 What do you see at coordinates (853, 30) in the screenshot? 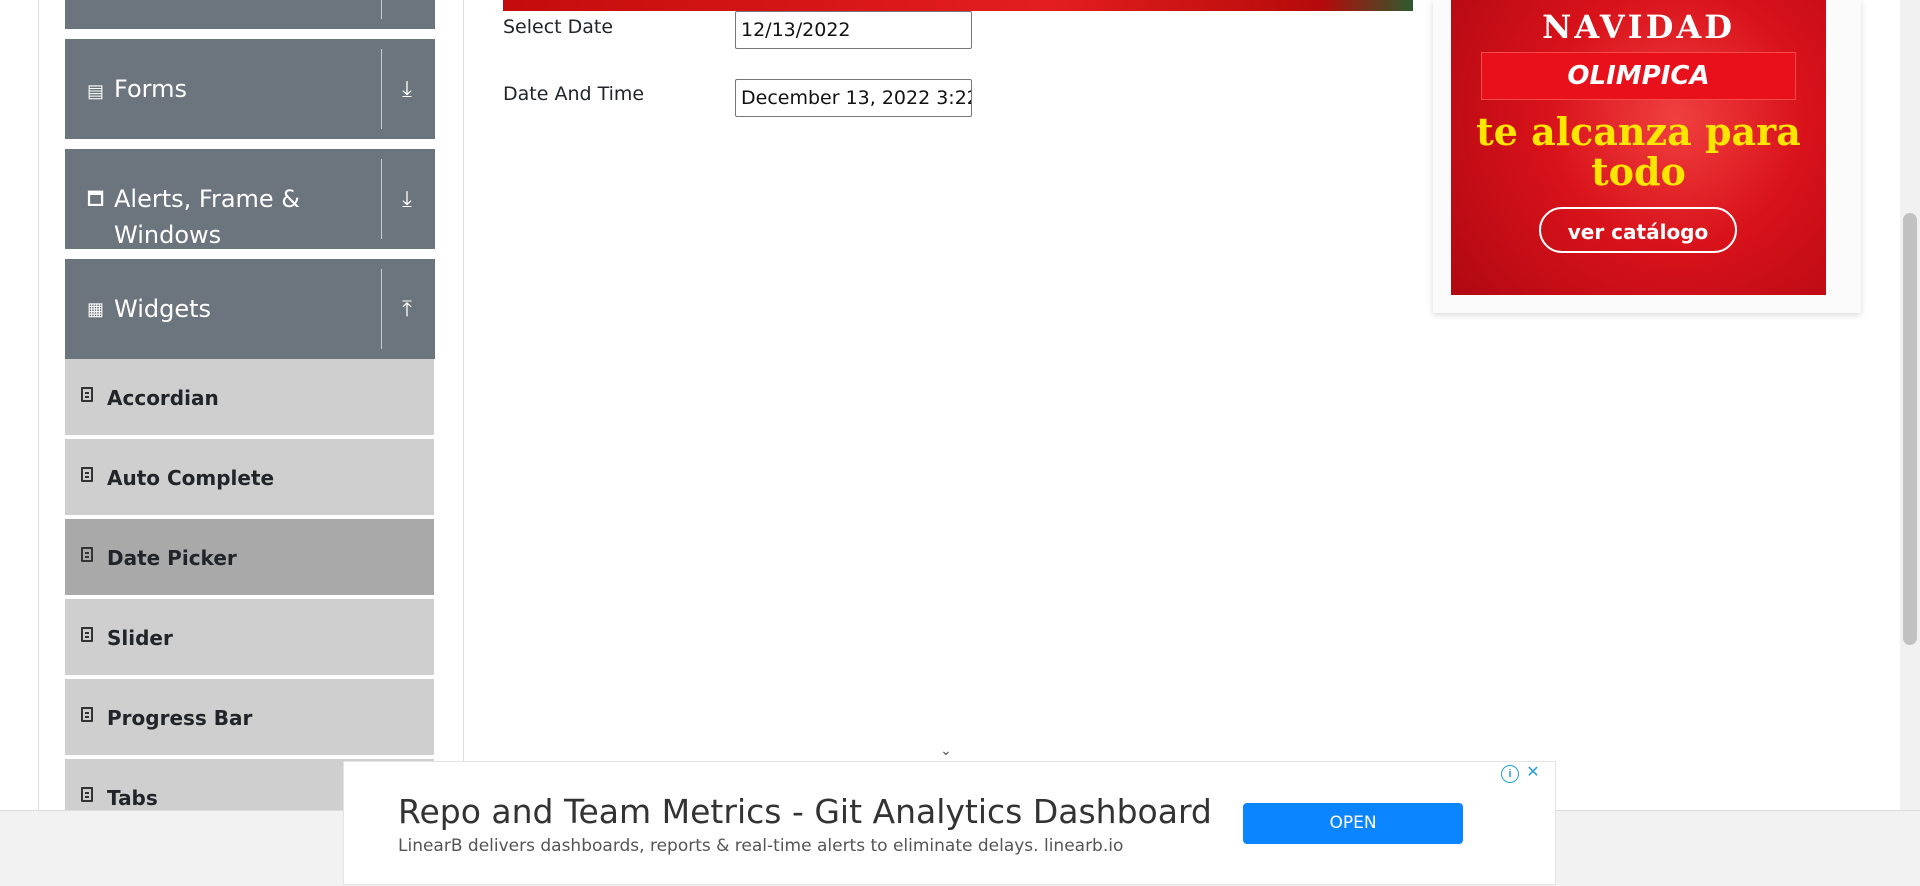
I see `select-date-input: 12/13/2022` at bounding box center [853, 30].